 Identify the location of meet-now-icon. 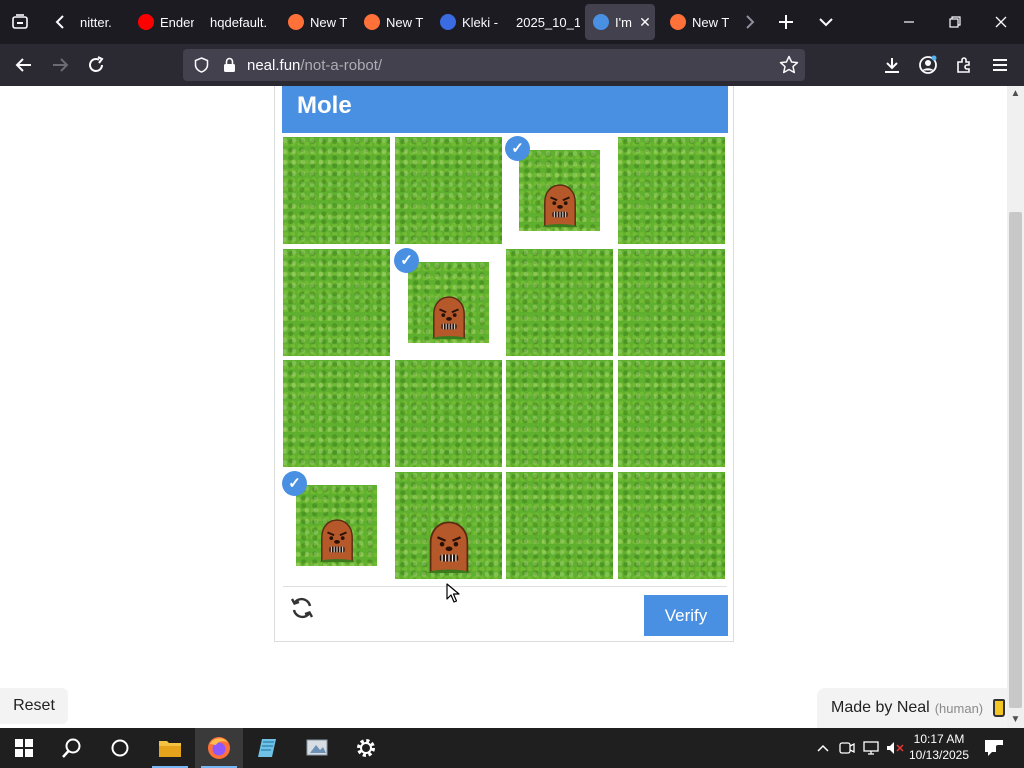
(847, 748).